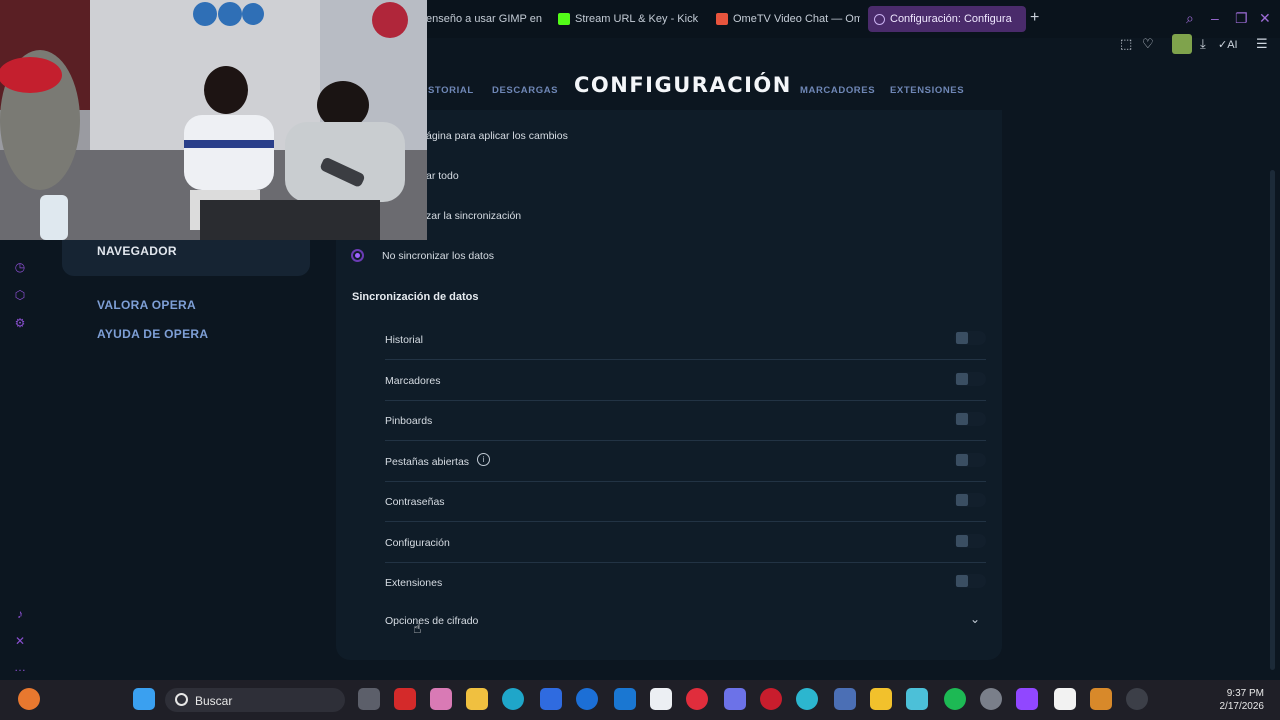 This screenshot has width=1280, height=720. I want to click on copilot-icon, so click(441, 699).